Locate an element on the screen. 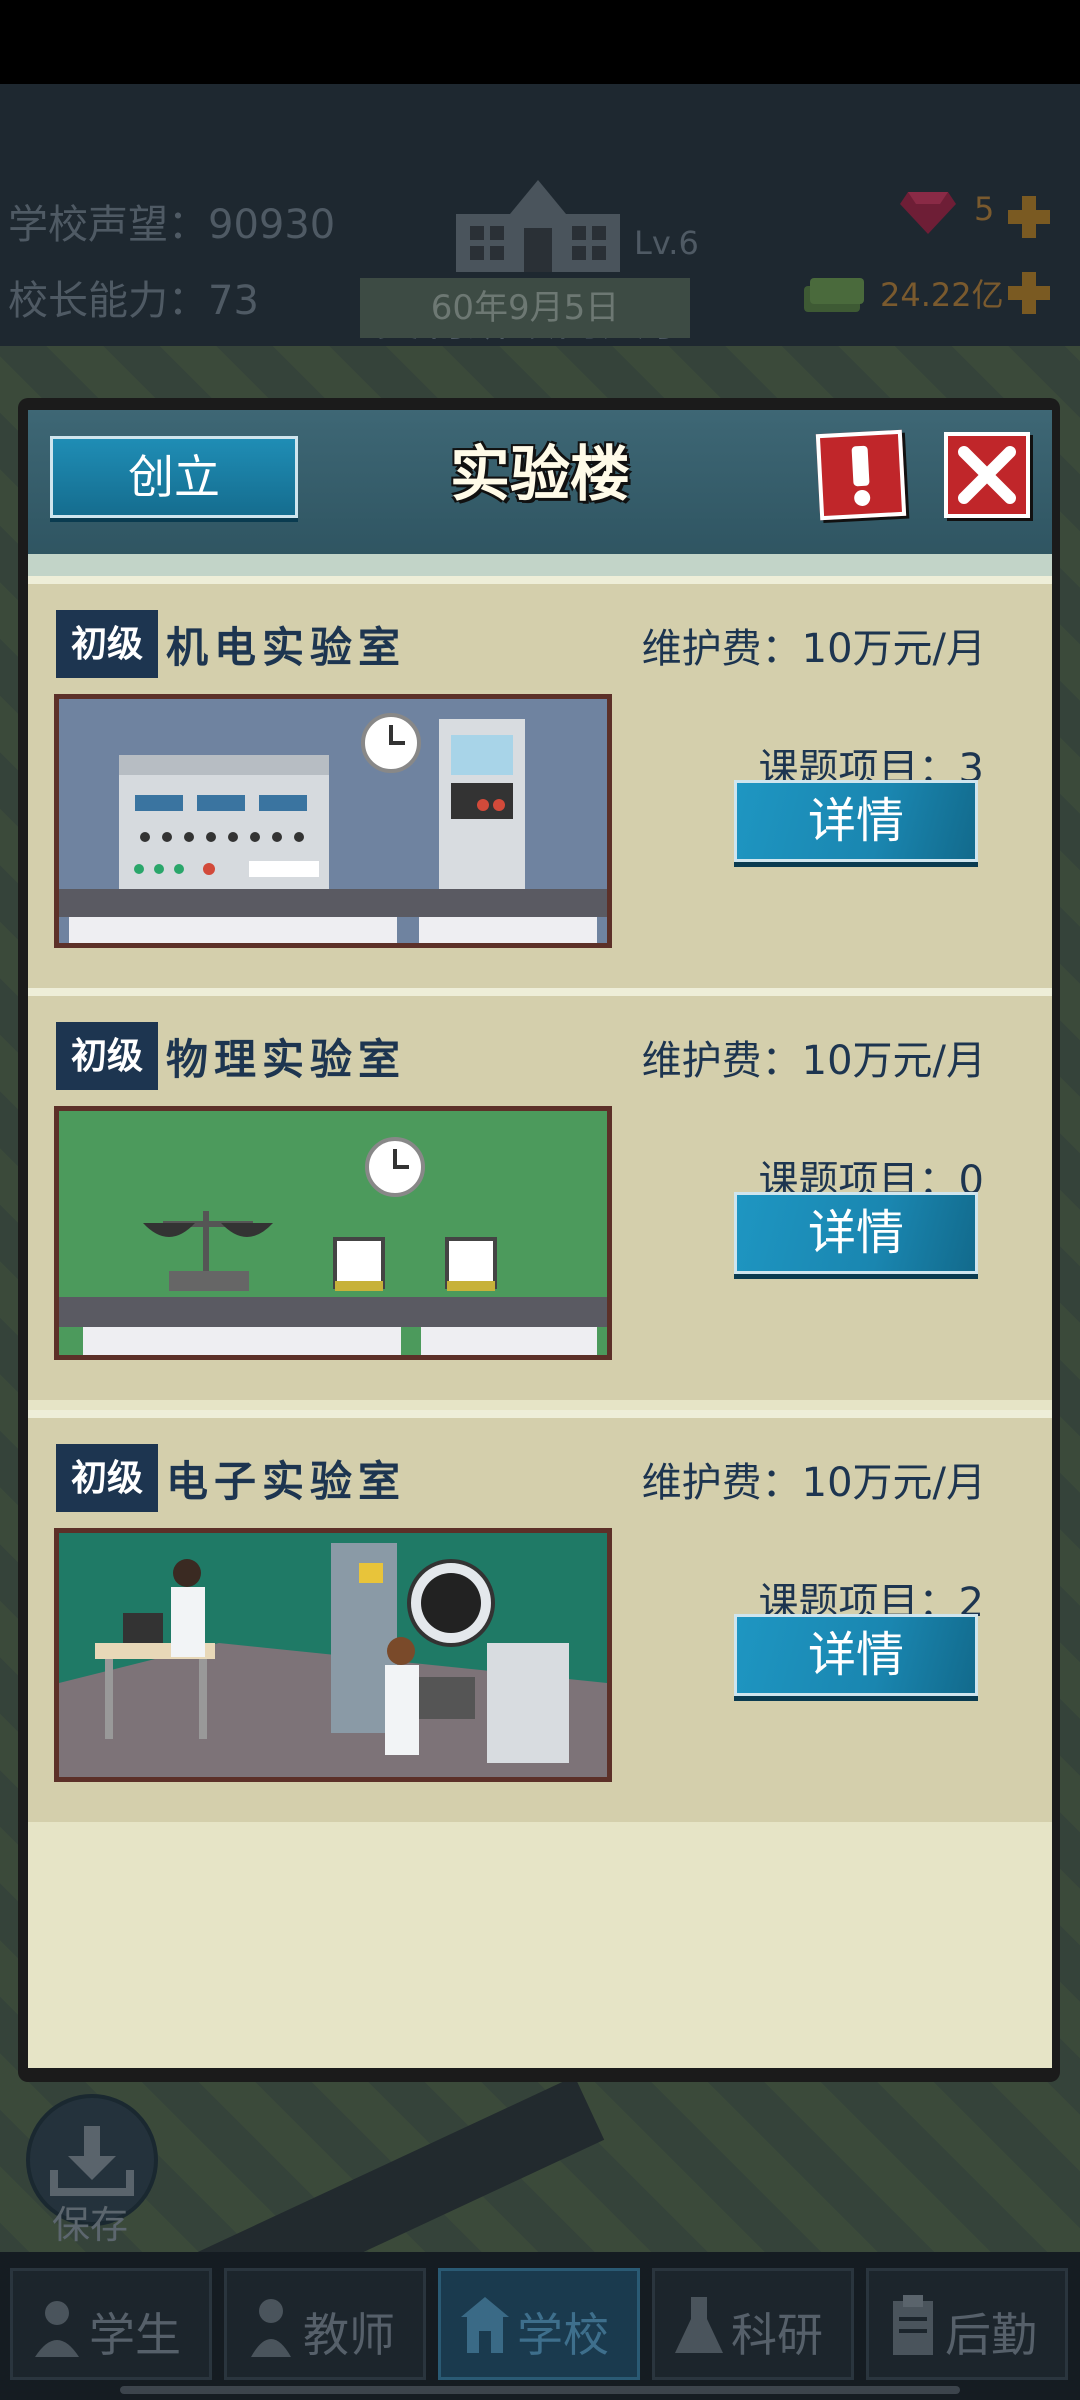  tab-teacher: 教师 is located at coordinates (325, 2324).